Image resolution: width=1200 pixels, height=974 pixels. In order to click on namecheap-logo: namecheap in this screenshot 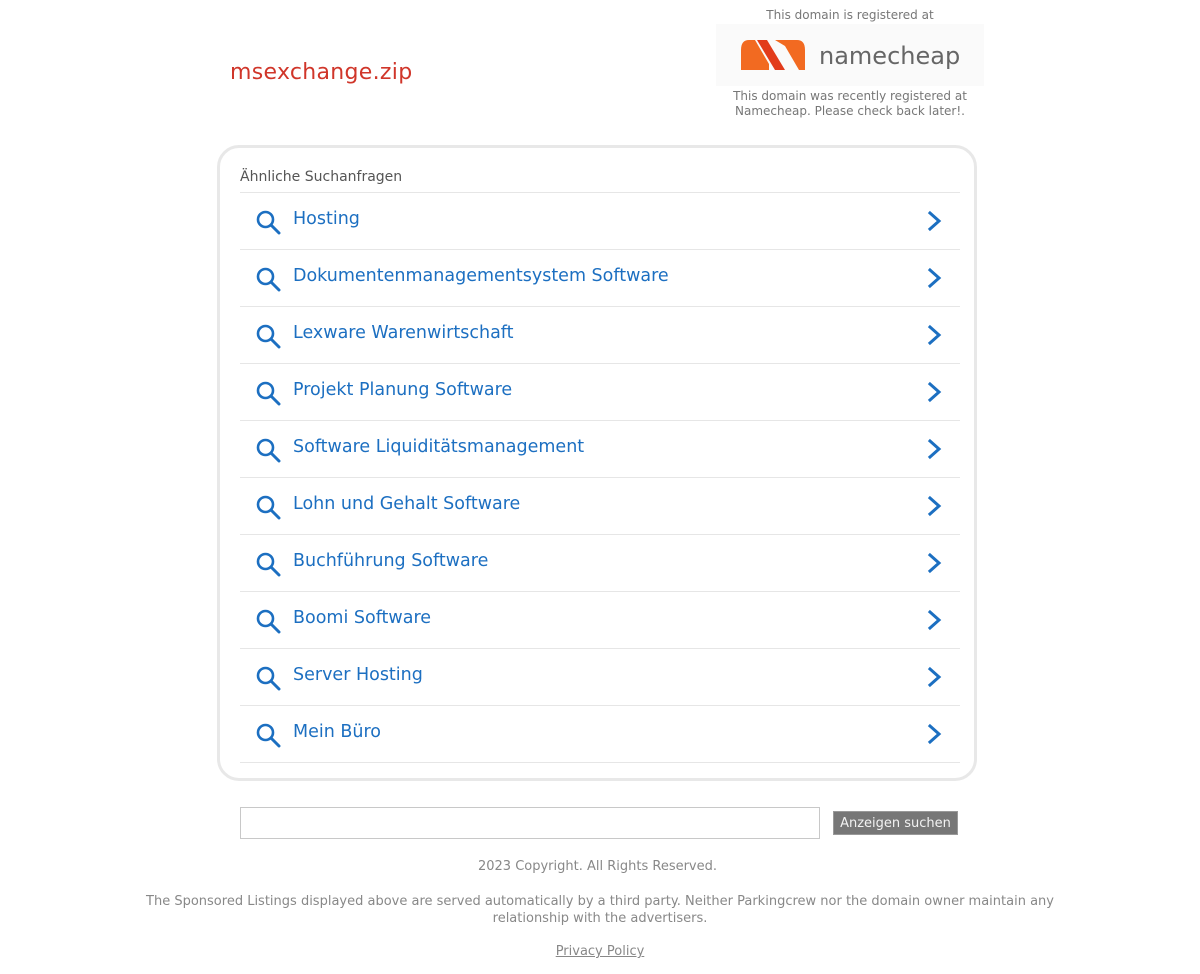, I will do `click(850, 55)`.